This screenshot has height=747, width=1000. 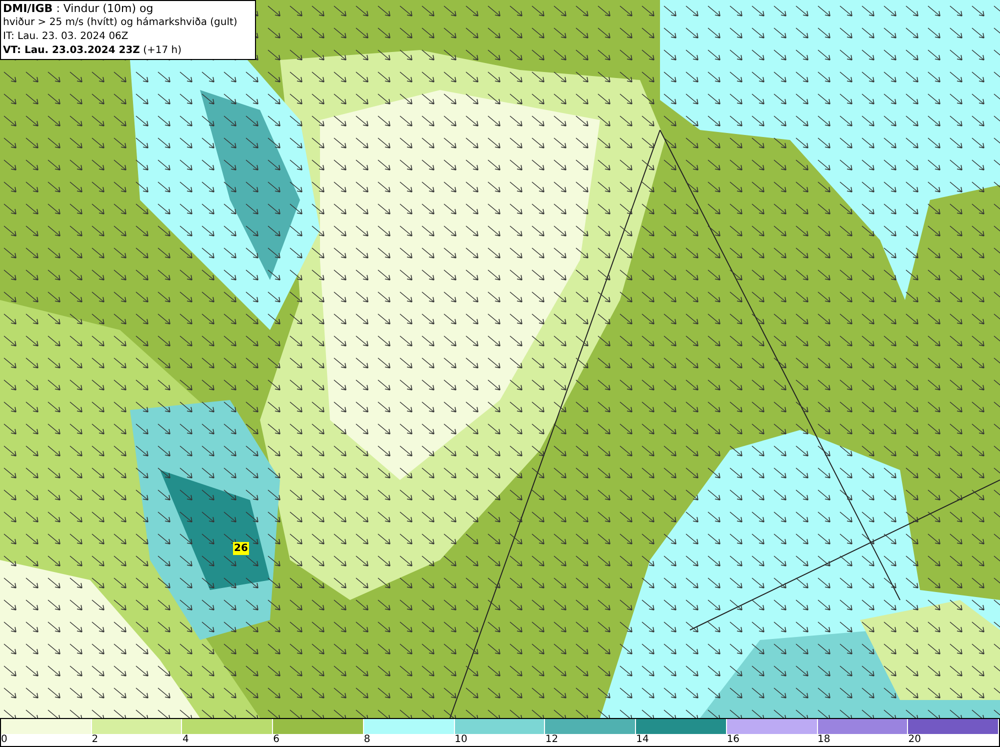 I want to click on legend-label: 6, so click(x=276, y=740).